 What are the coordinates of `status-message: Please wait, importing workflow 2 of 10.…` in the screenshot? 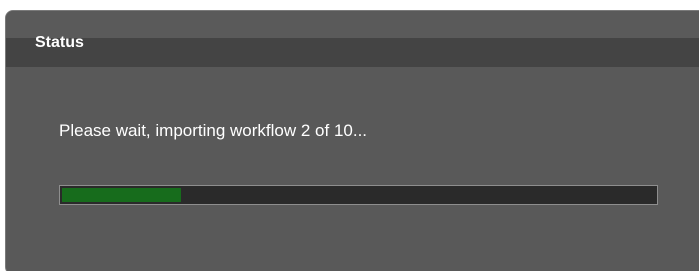 It's located at (213, 130).